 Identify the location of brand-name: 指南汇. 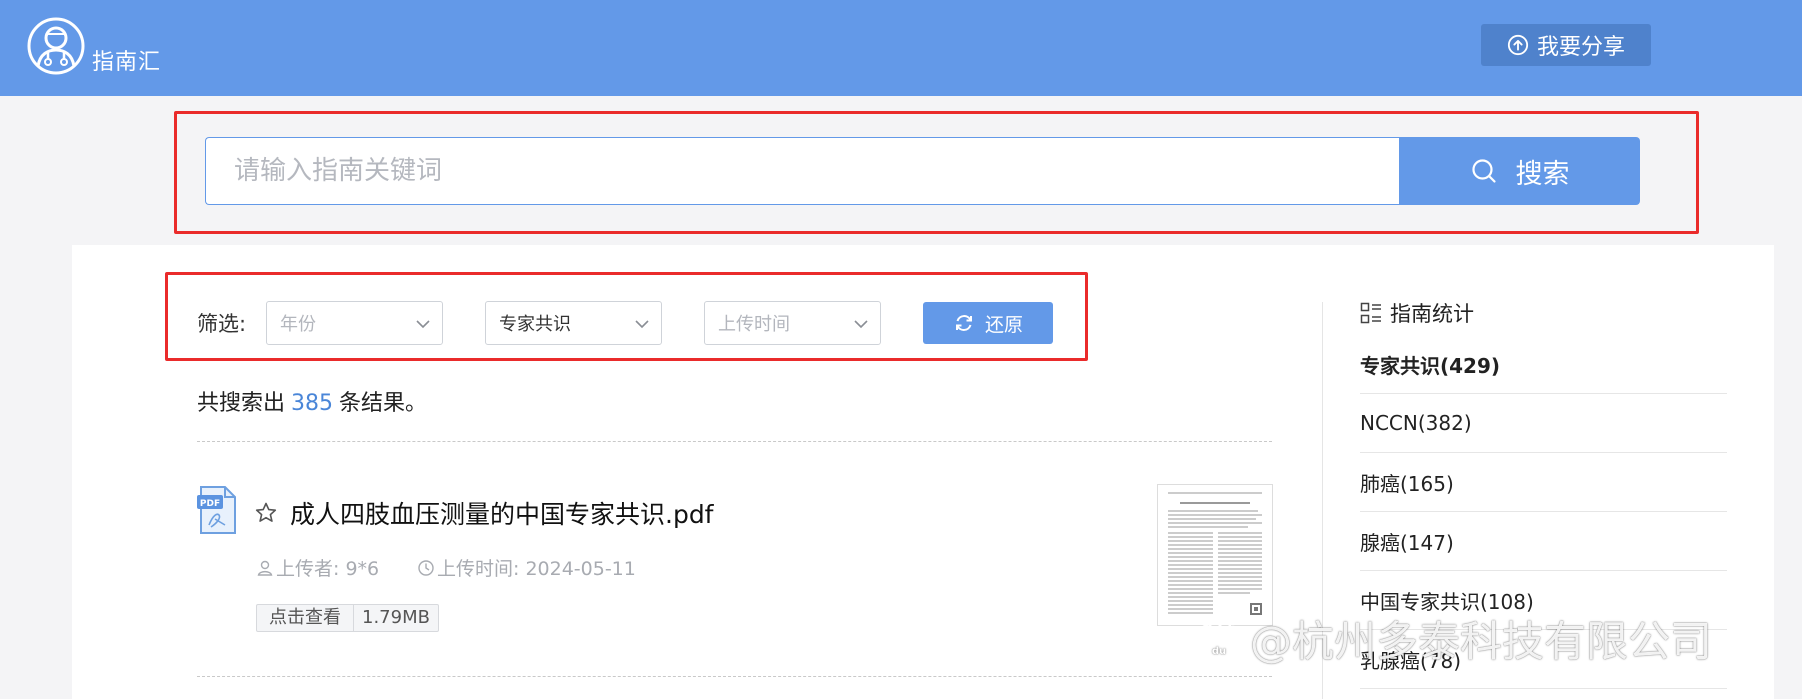
(127, 62).